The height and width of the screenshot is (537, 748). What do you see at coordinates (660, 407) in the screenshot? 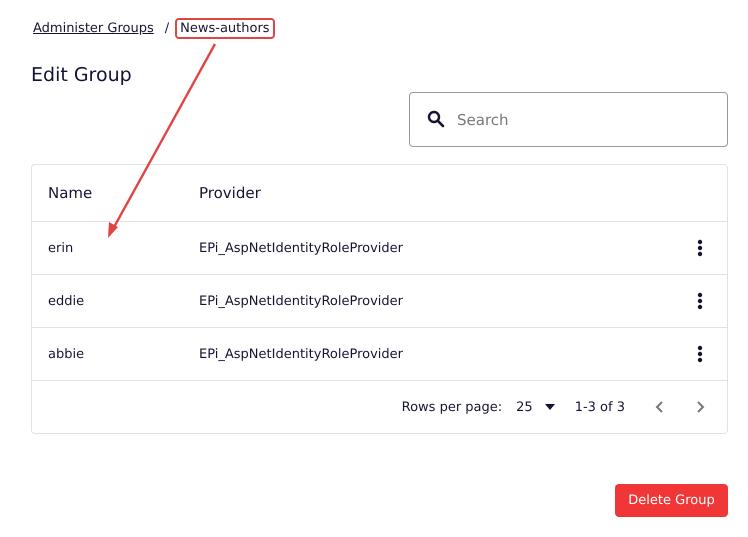
I see `previous-page-icon` at bounding box center [660, 407].